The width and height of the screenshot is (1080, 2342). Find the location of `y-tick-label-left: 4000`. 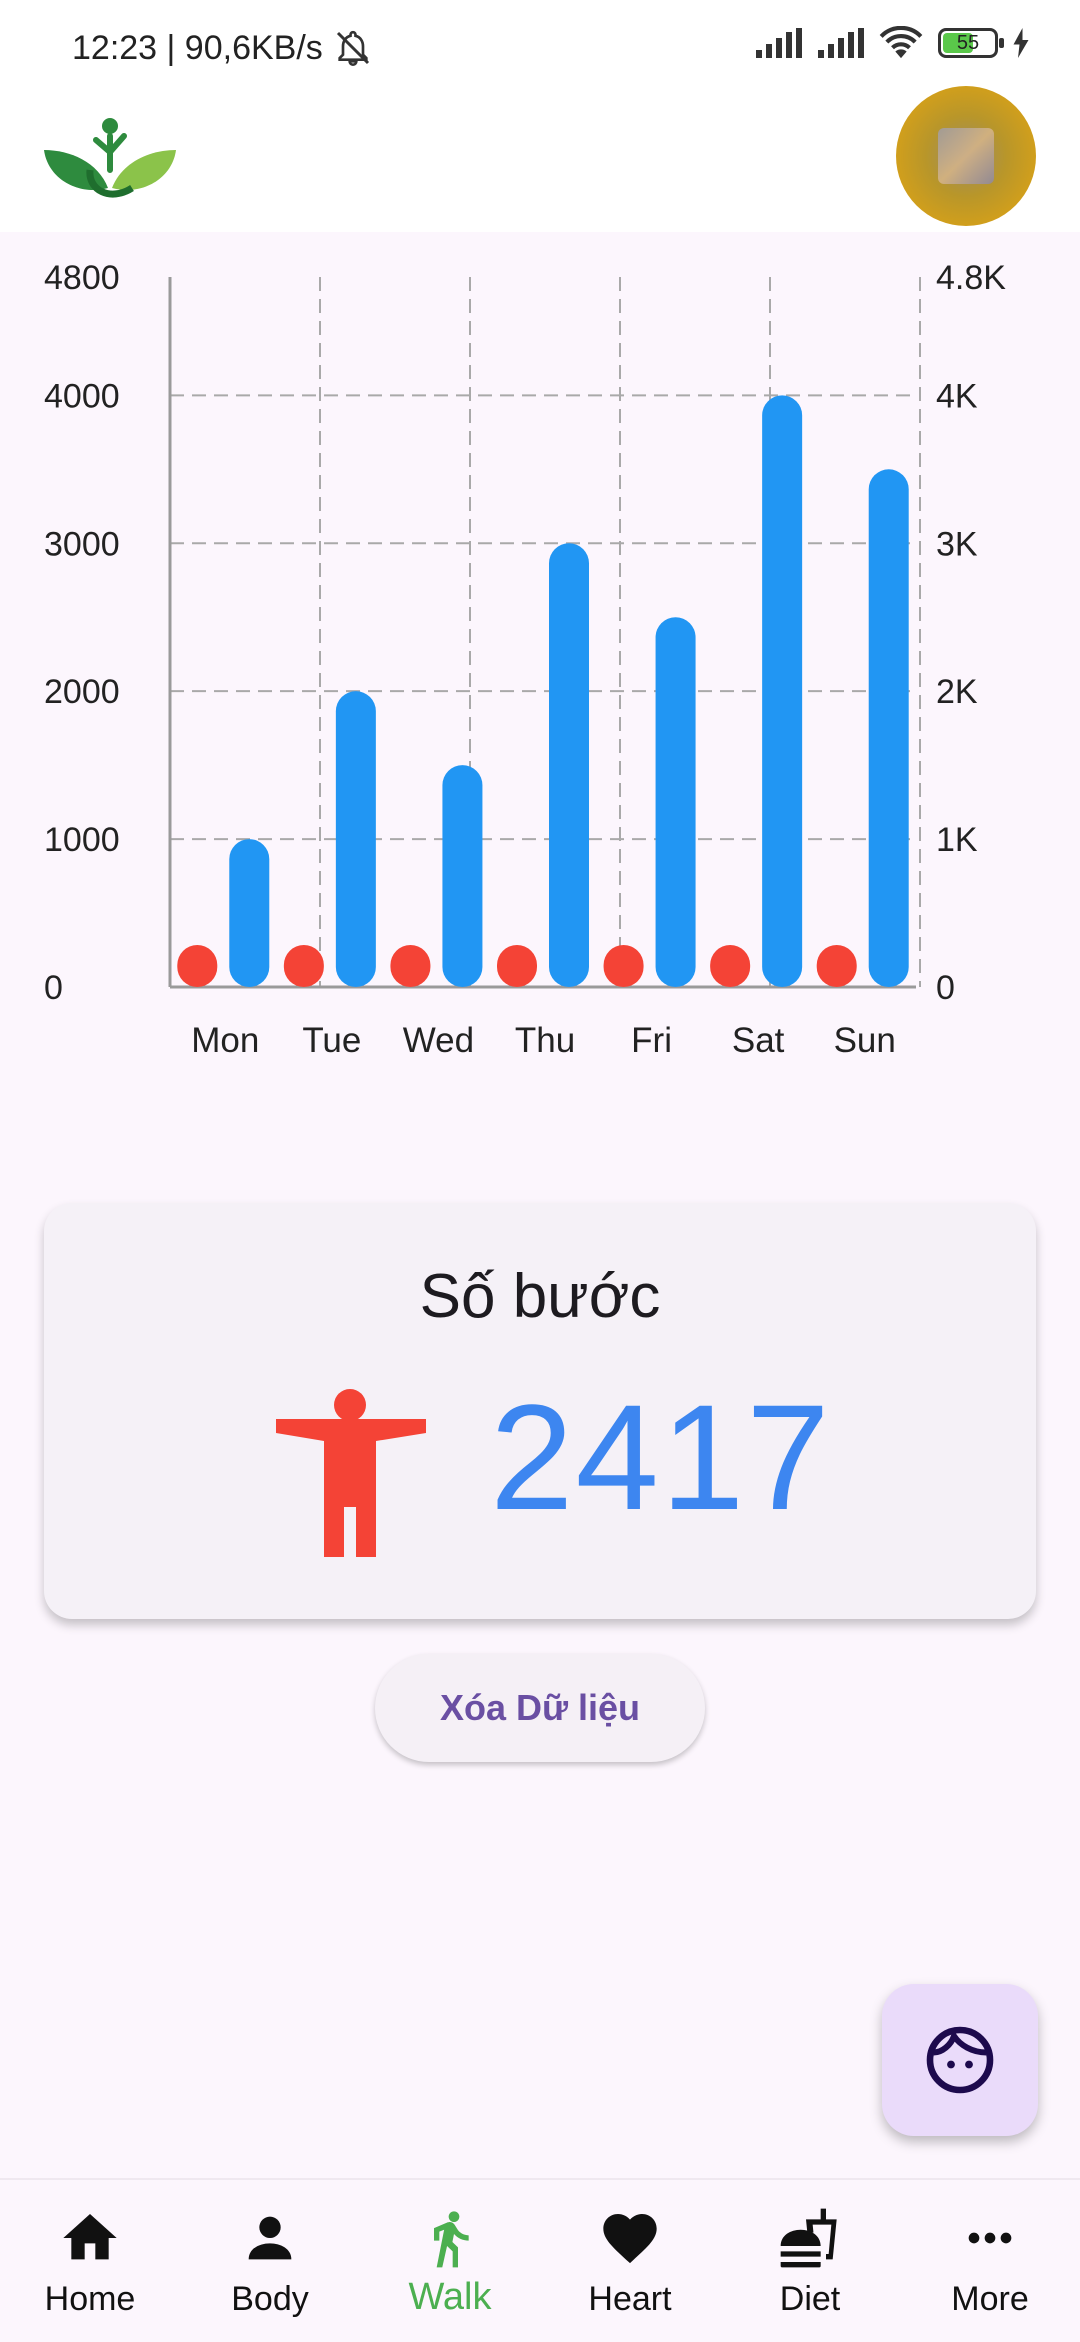

y-tick-label-left: 4000 is located at coordinates (82, 396).